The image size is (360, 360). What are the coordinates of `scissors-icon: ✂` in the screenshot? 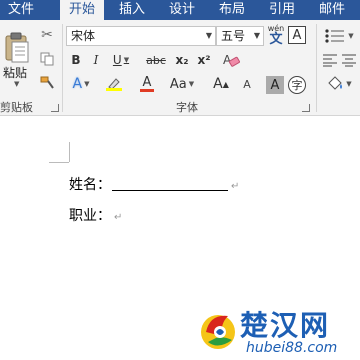 It's located at (47, 35).